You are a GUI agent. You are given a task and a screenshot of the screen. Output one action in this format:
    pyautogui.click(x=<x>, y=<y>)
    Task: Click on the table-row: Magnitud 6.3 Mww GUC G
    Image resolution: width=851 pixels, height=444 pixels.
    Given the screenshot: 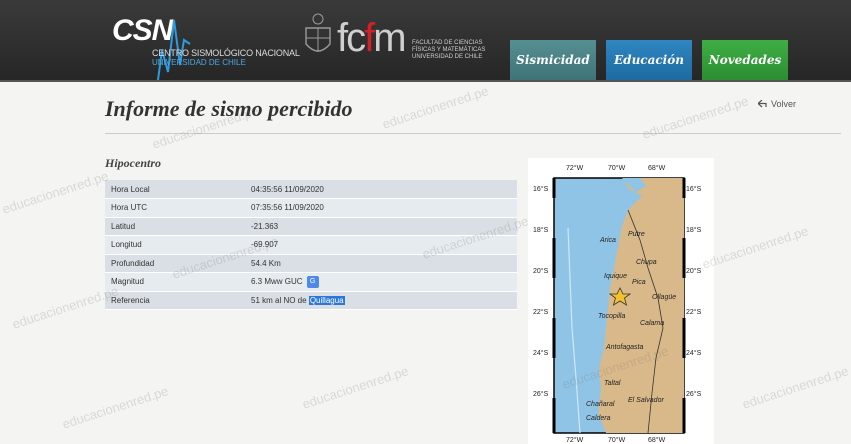 What is the action you would take?
    pyautogui.click(x=311, y=282)
    